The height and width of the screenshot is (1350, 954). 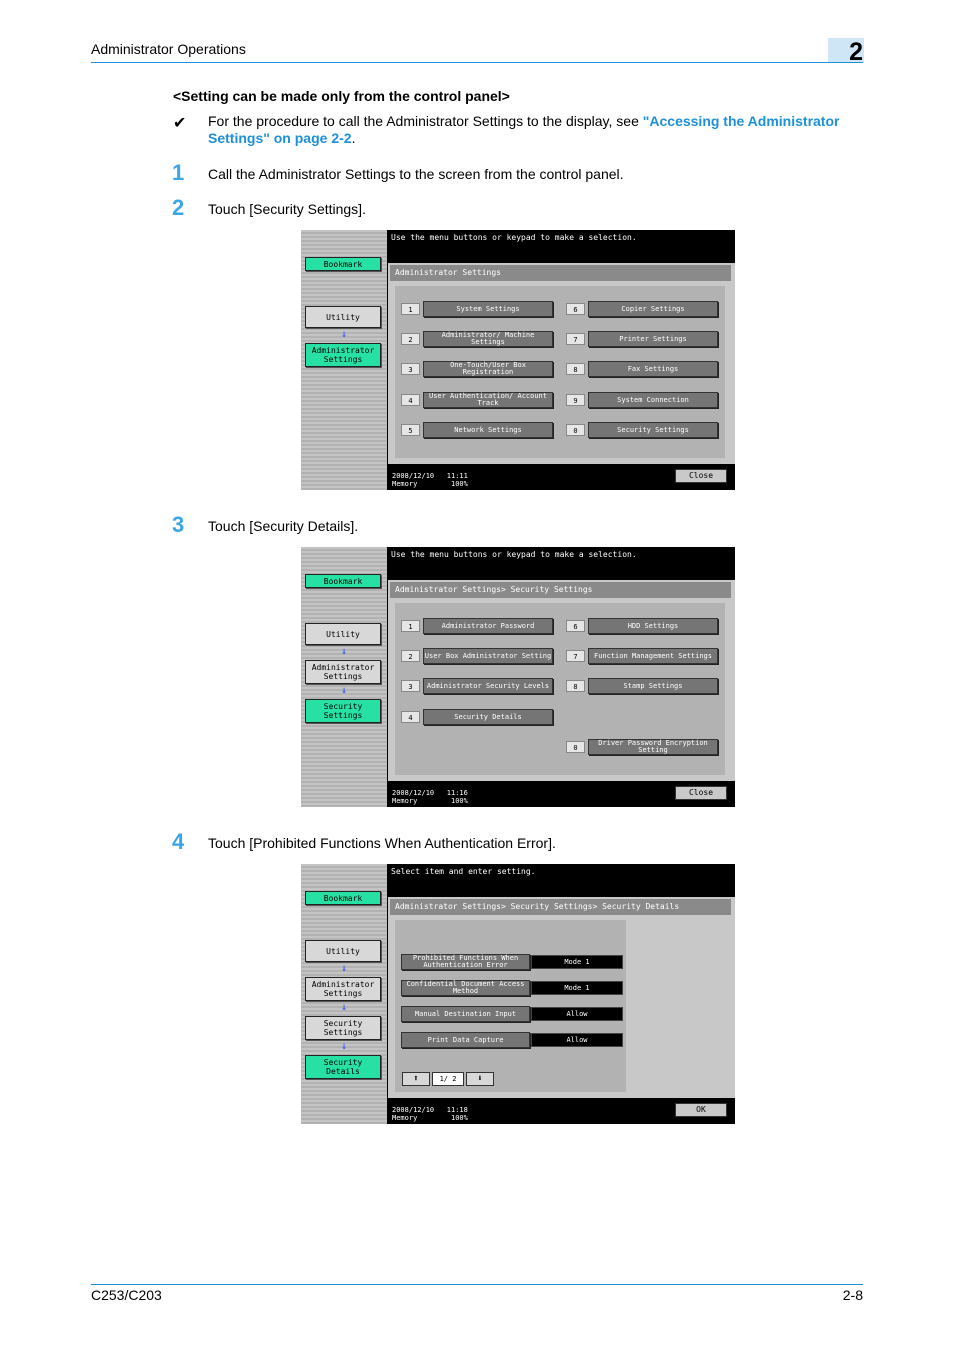 What do you see at coordinates (488, 656) in the screenshot?
I see `user-box-admin-button: User Box Administrator Setting` at bounding box center [488, 656].